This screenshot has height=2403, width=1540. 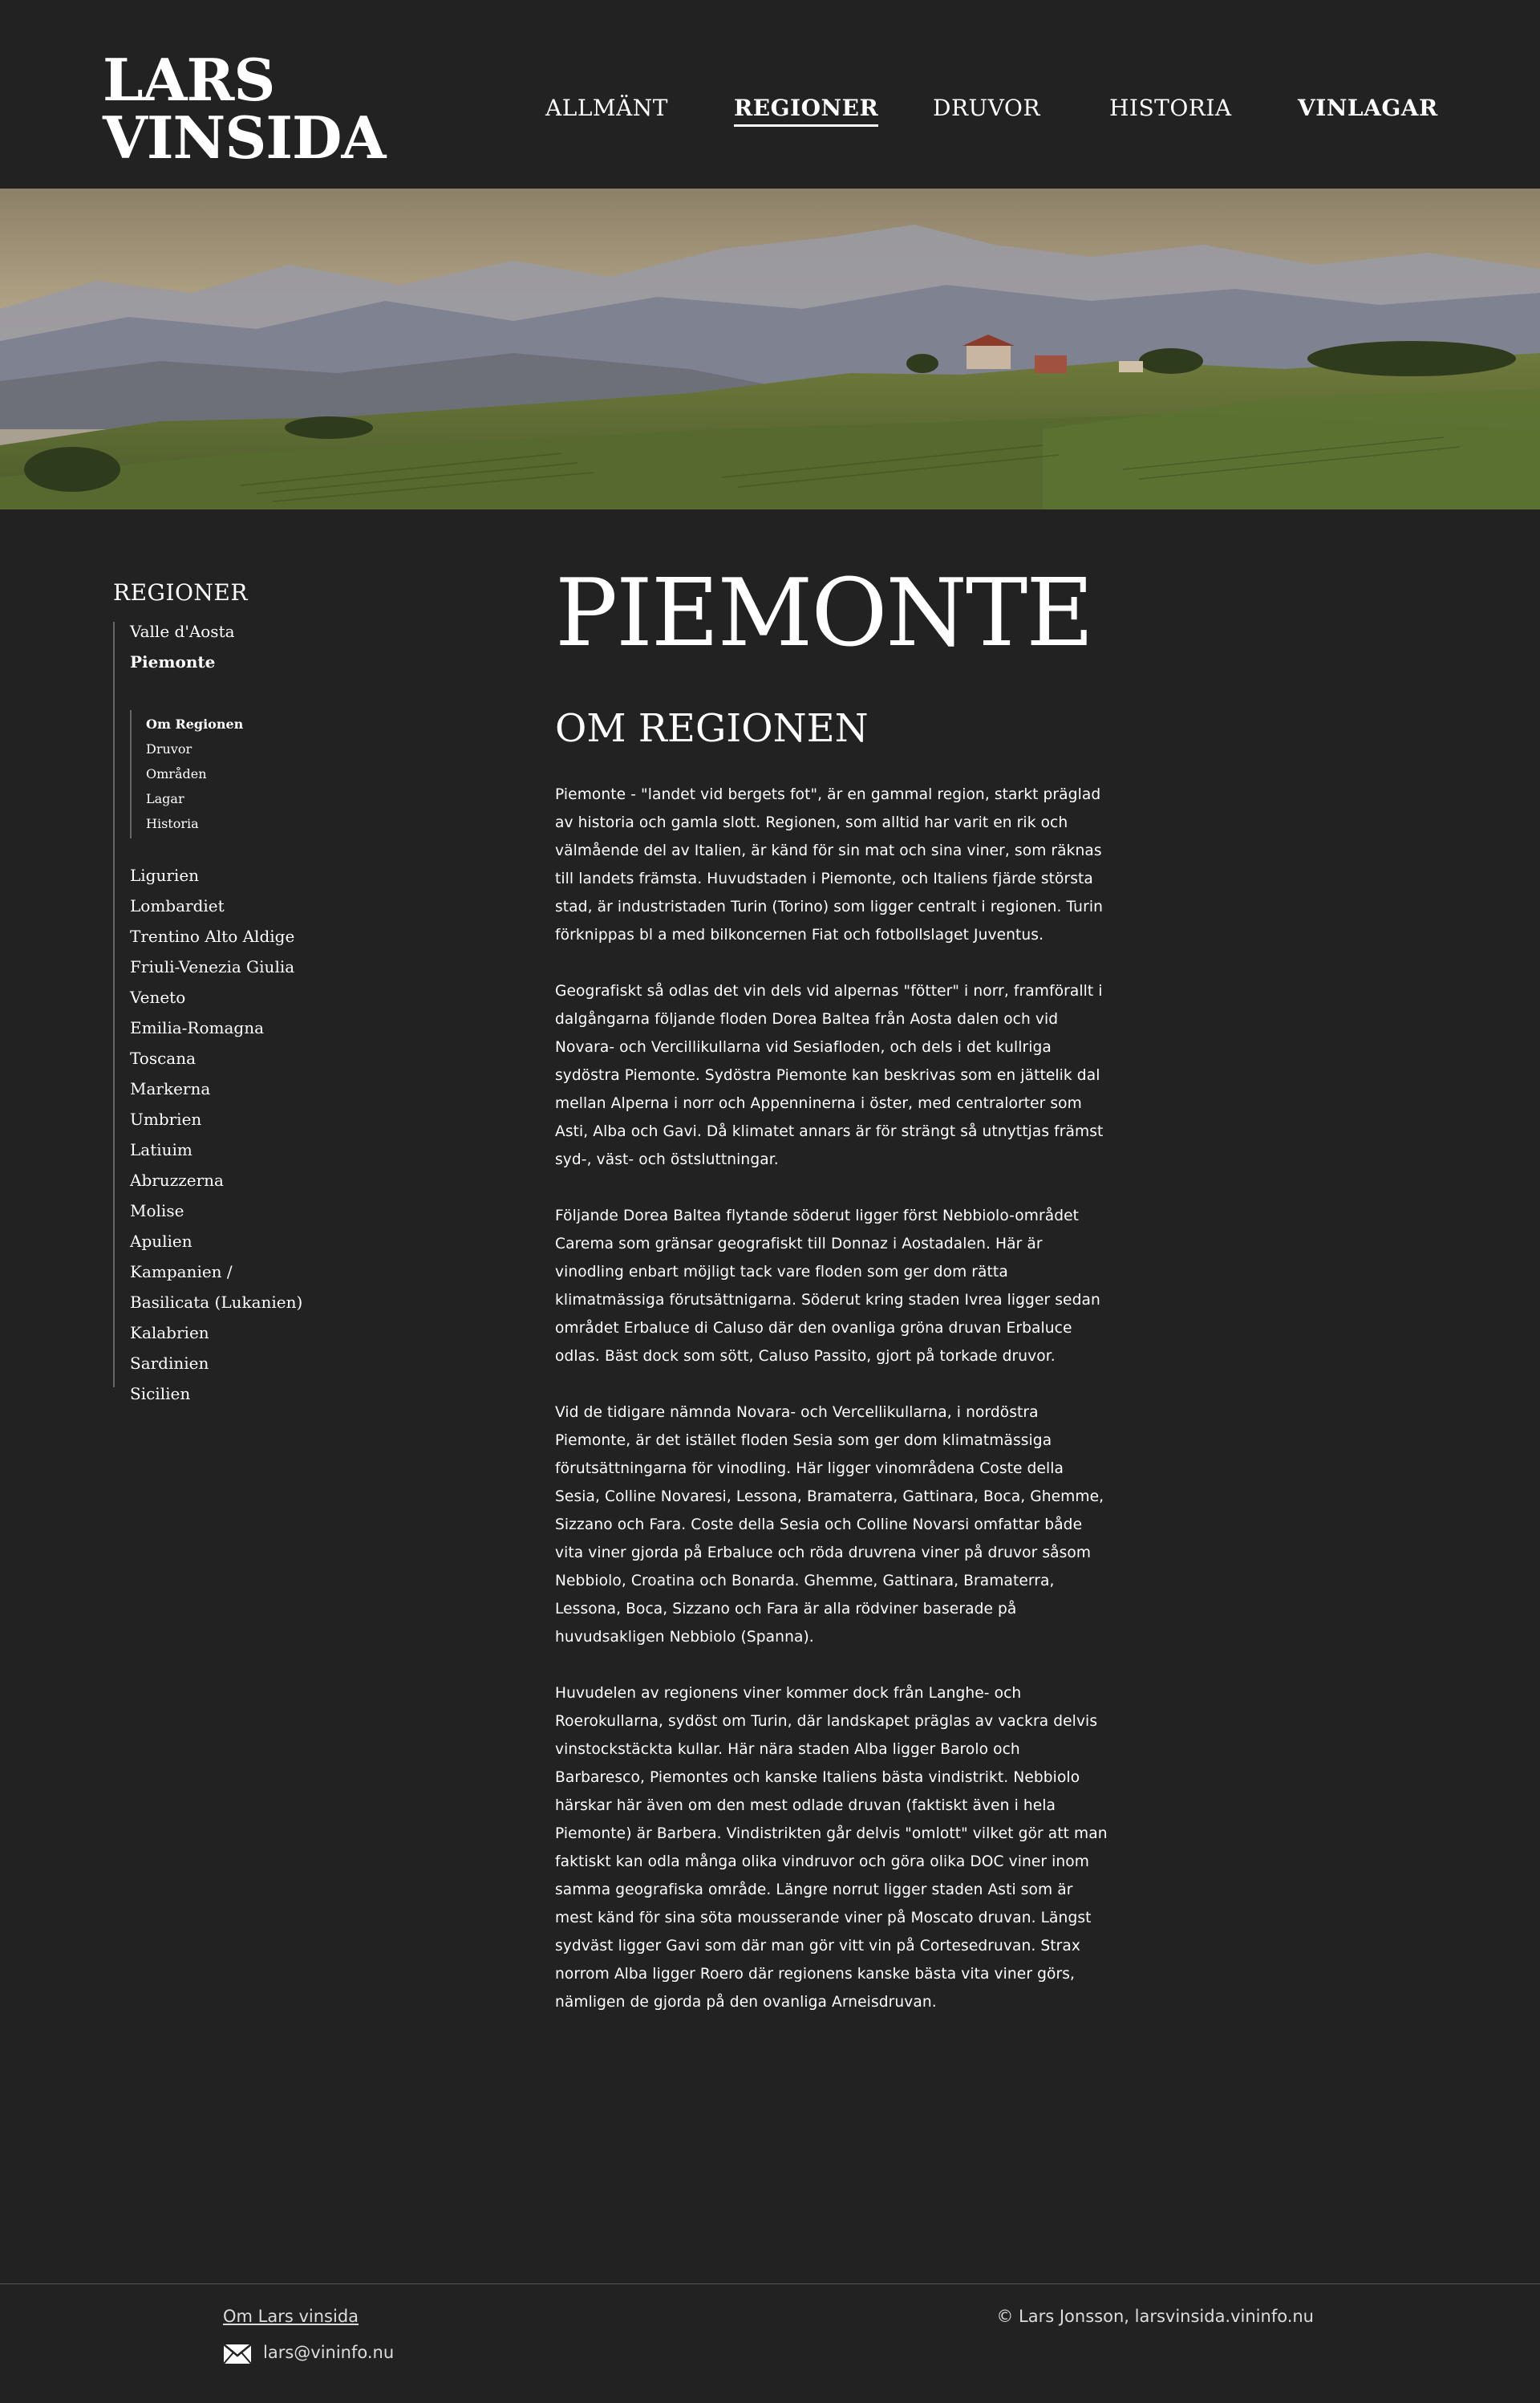 I want to click on subnav-druvor: Druvor, so click(x=169, y=749).